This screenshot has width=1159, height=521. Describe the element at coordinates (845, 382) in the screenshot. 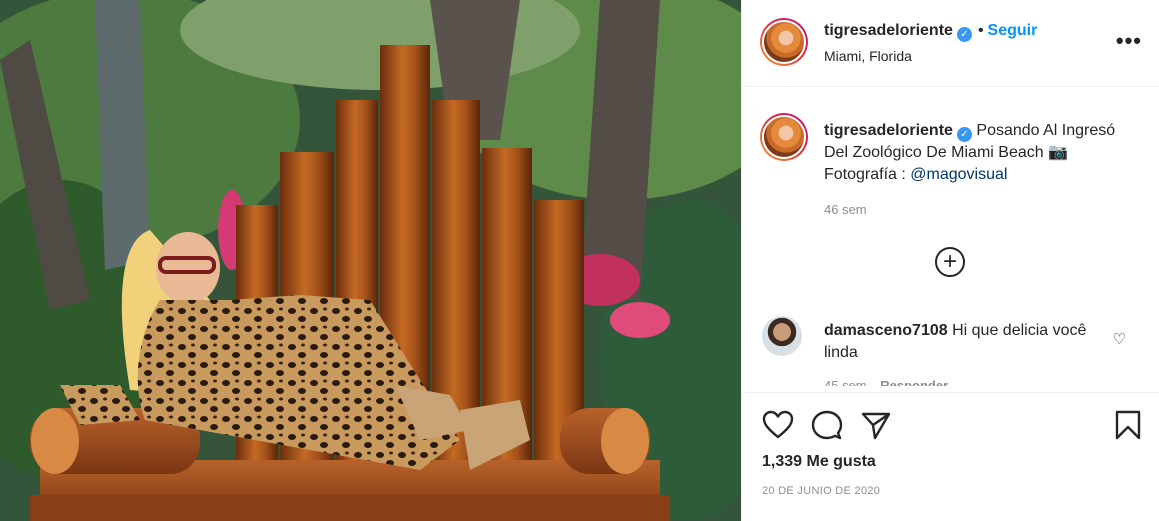

I see `comment-timestamp: 45 sem` at that location.